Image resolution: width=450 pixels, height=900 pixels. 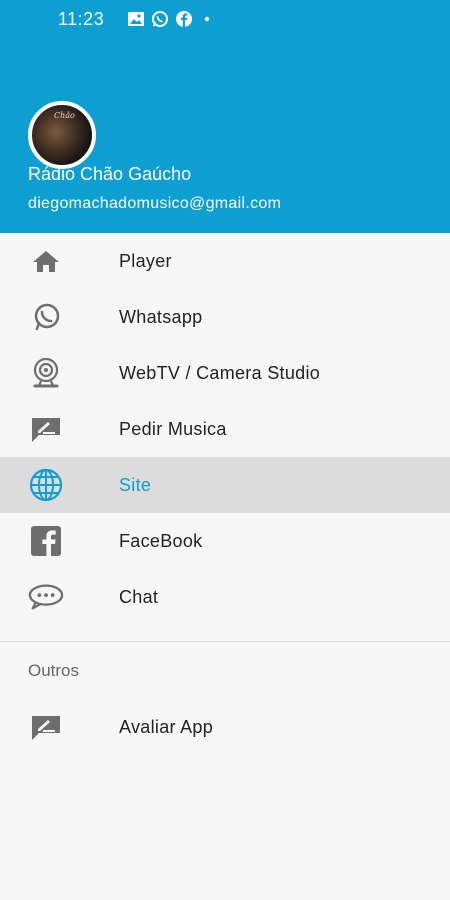 I want to click on avatar-logo-text: Chão, so click(x=64, y=115).